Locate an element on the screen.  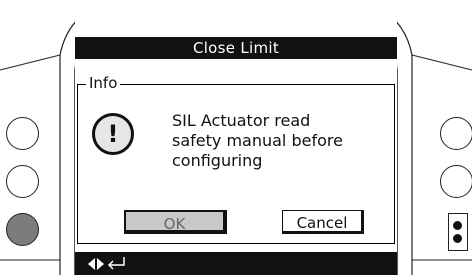
left-right-arrows-icon is located at coordinates (96, 264).